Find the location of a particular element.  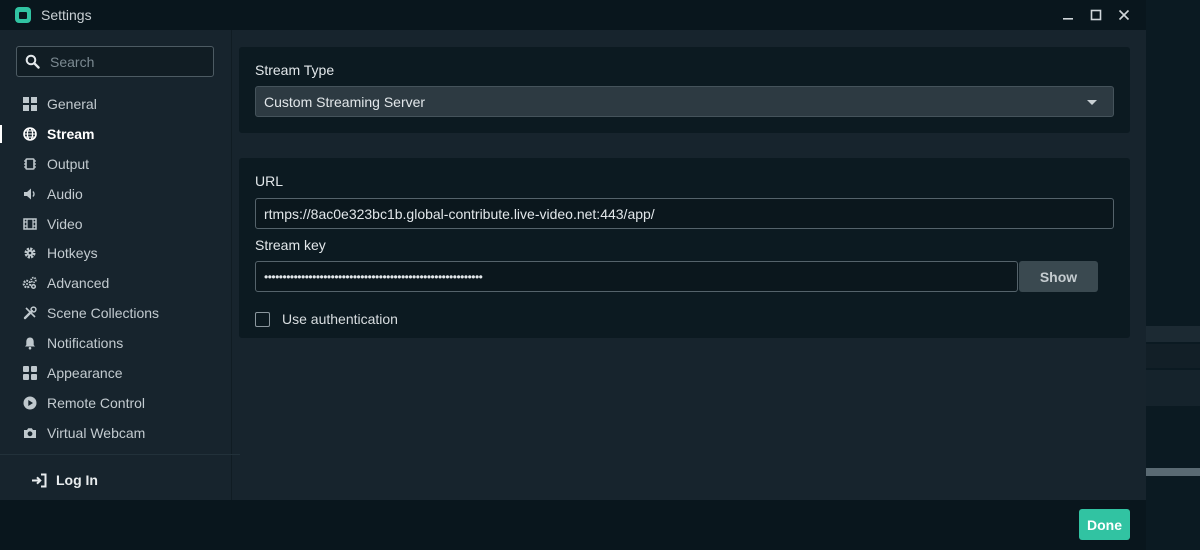

sidebar-item-hotkeys: Hotkeys is located at coordinates (116, 253).